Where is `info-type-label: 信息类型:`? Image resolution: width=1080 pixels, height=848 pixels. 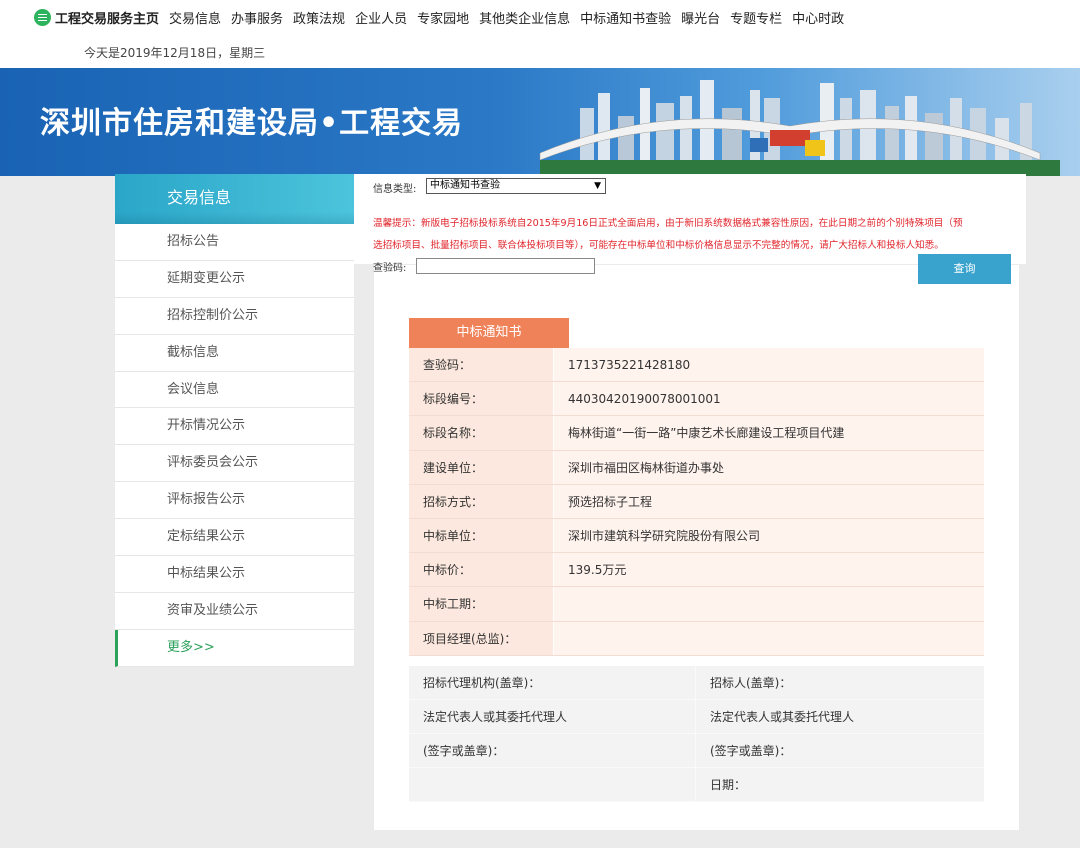 info-type-label: 信息类型: is located at coordinates (395, 189).